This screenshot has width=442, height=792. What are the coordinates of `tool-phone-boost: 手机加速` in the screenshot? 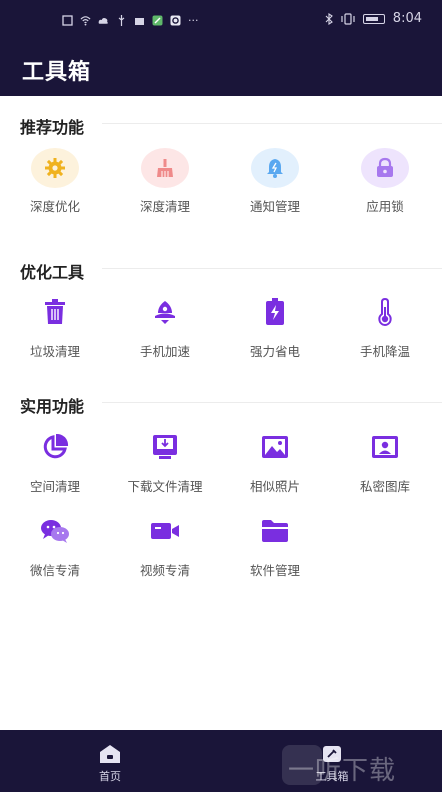 It's located at (165, 325).